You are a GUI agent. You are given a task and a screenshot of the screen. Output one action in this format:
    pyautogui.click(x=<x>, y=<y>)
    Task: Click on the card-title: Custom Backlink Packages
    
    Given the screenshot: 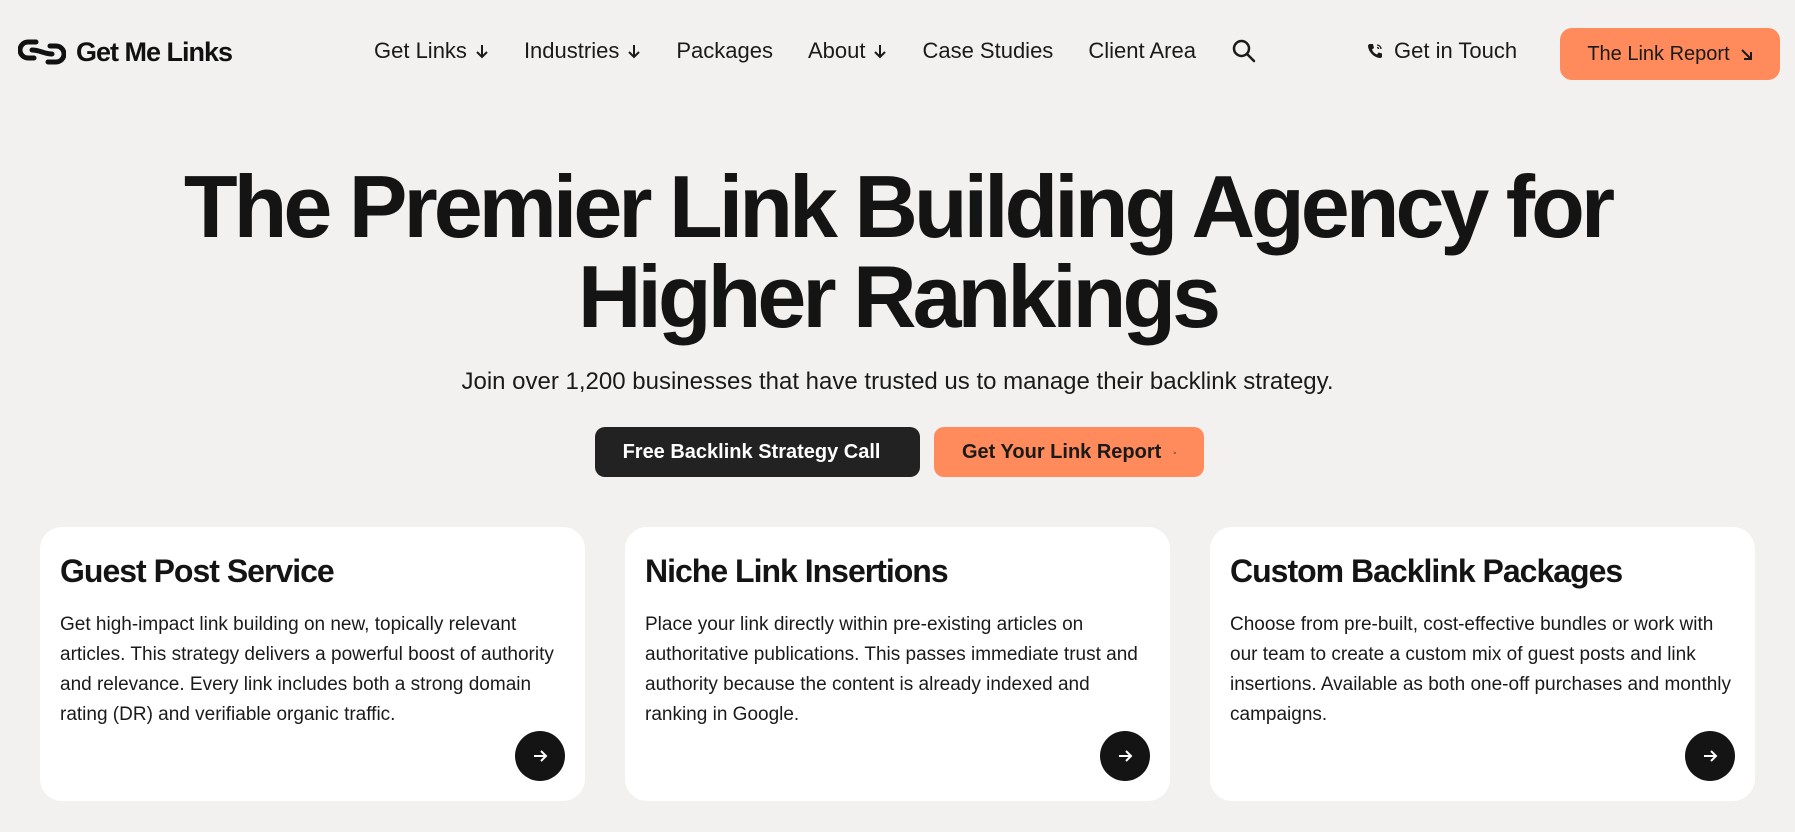 What is the action you would take?
    pyautogui.click(x=1426, y=571)
    